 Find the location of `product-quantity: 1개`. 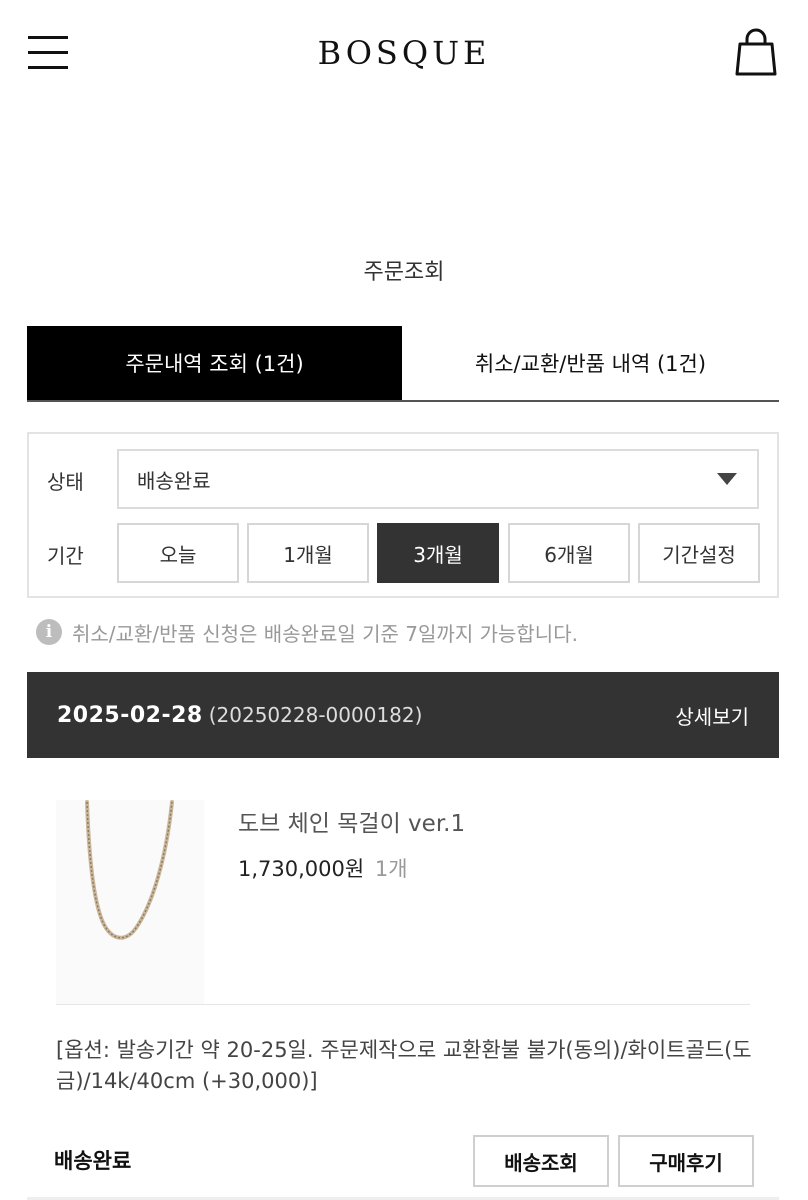

product-quantity: 1개 is located at coordinates (391, 869).